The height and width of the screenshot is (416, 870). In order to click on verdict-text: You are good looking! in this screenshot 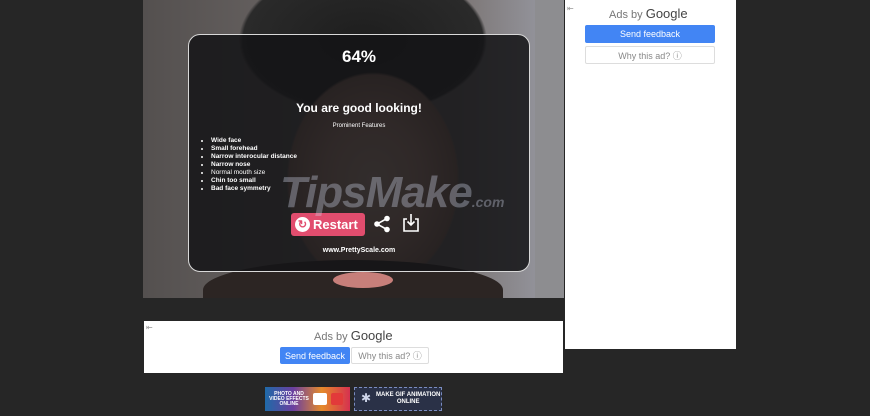, I will do `click(359, 108)`.